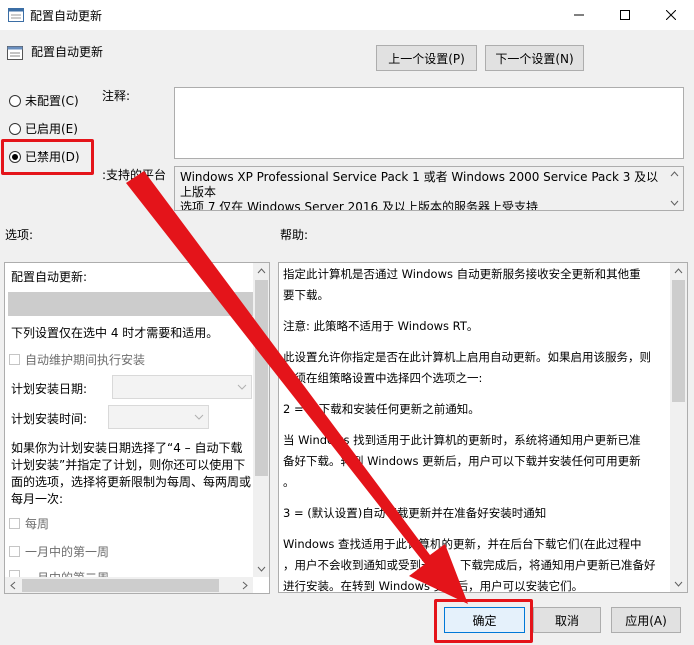 The width and height of the screenshot is (694, 645). I want to click on comment-textarea, so click(429, 123).